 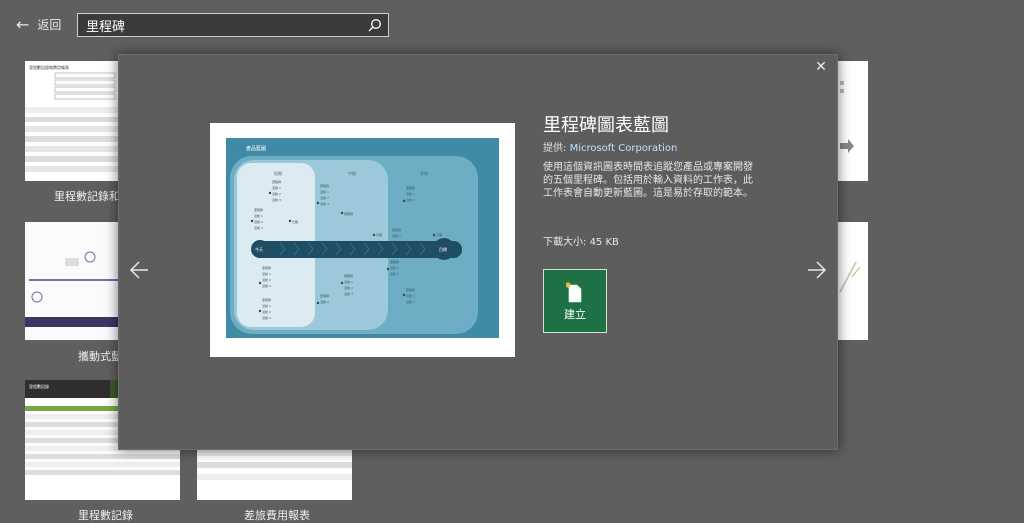 What do you see at coordinates (574, 292) in the screenshot?
I see `new-document-icon` at bounding box center [574, 292].